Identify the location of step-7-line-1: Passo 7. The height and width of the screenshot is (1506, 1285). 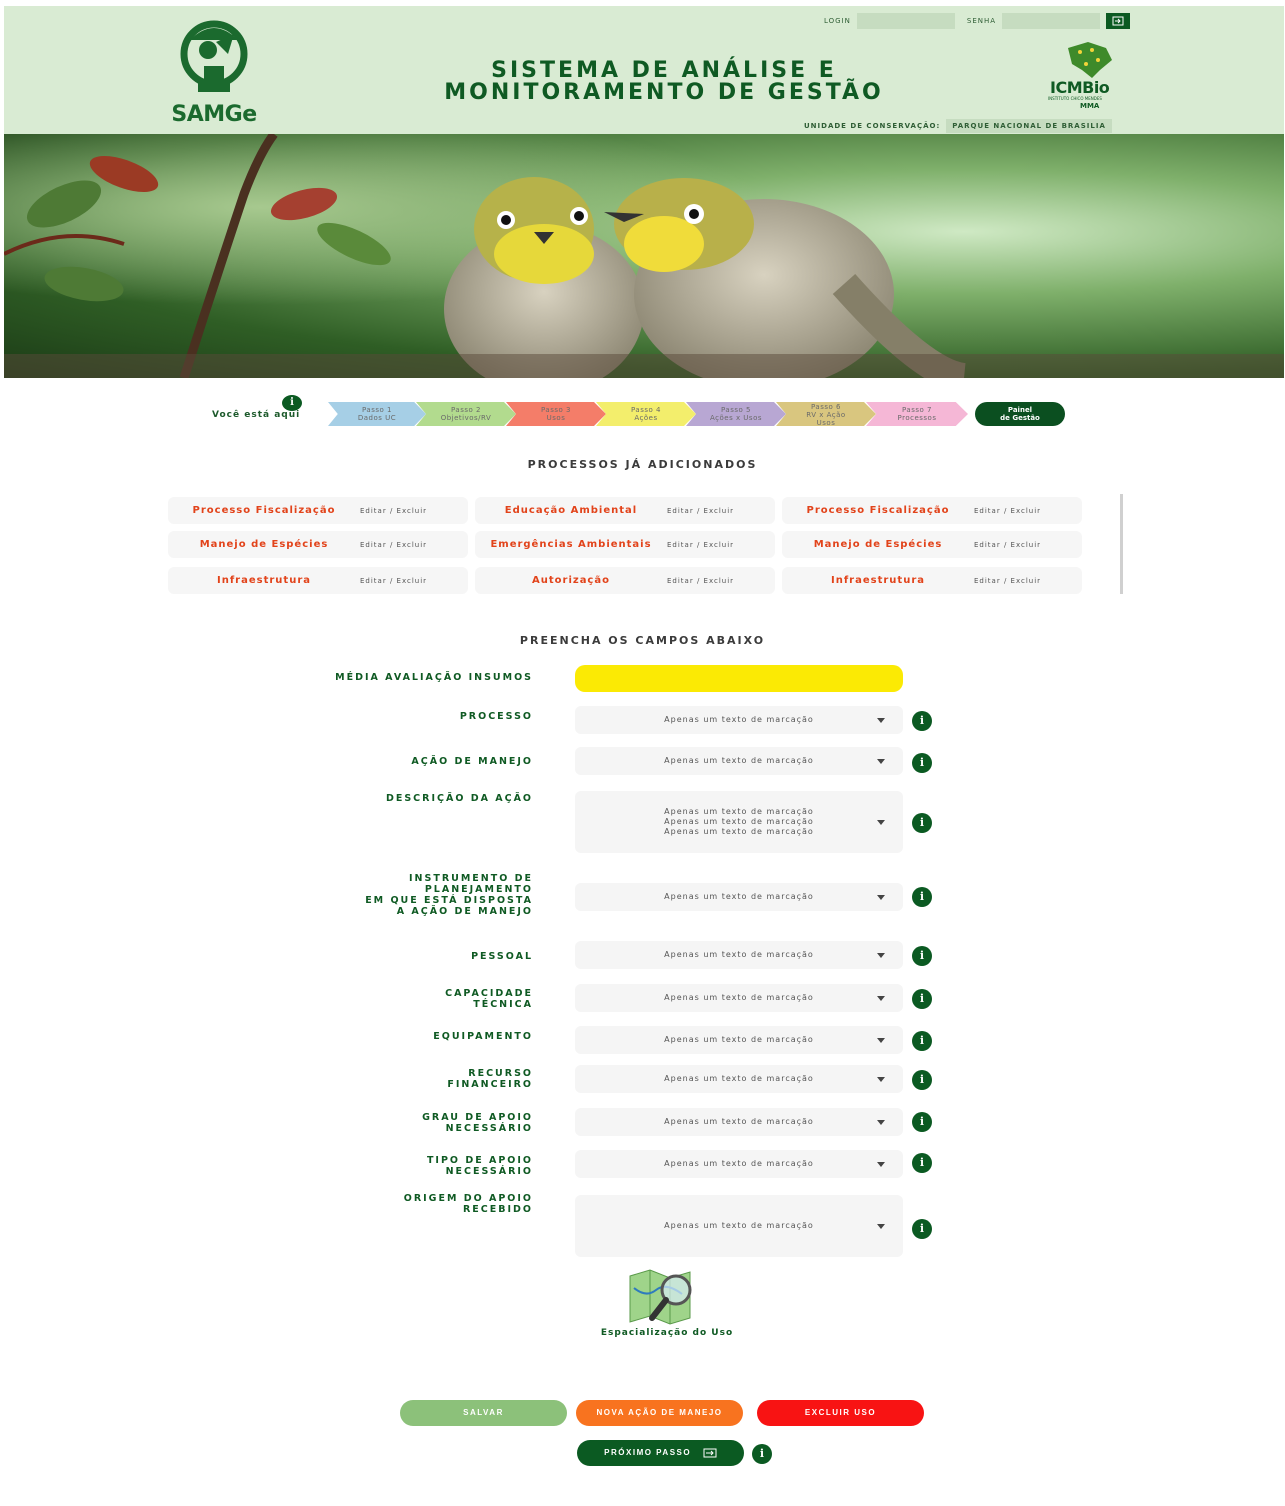
(917, 410).